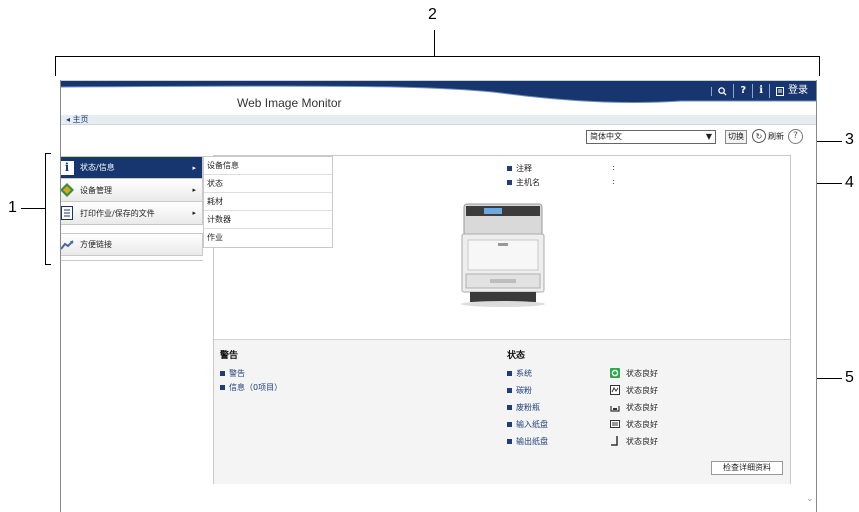 The height and width of the screenshot is (512, 859). I want to click on system-ok-icon, so click(615, 373).